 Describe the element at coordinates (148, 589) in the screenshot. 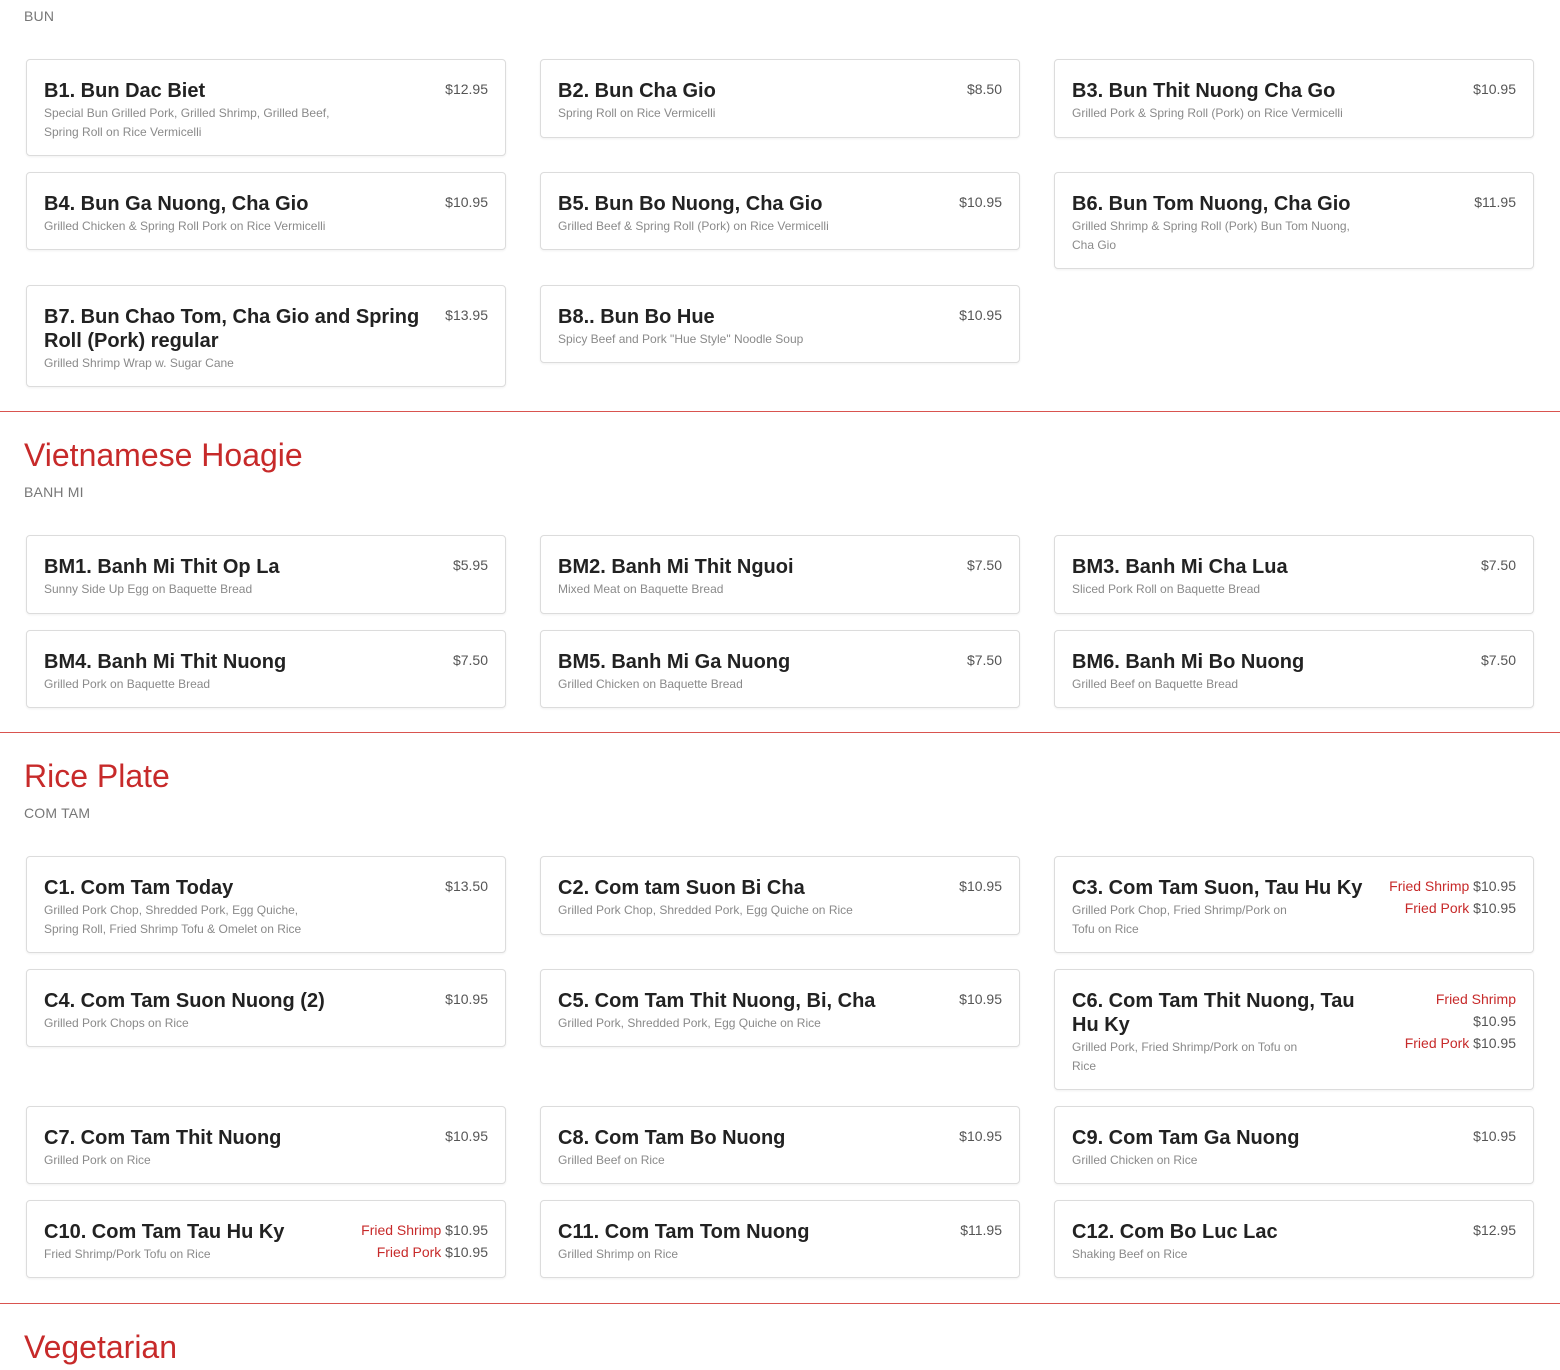

I see `item-description: Sunny Side Up Egg on Baquette Bread` at that location.